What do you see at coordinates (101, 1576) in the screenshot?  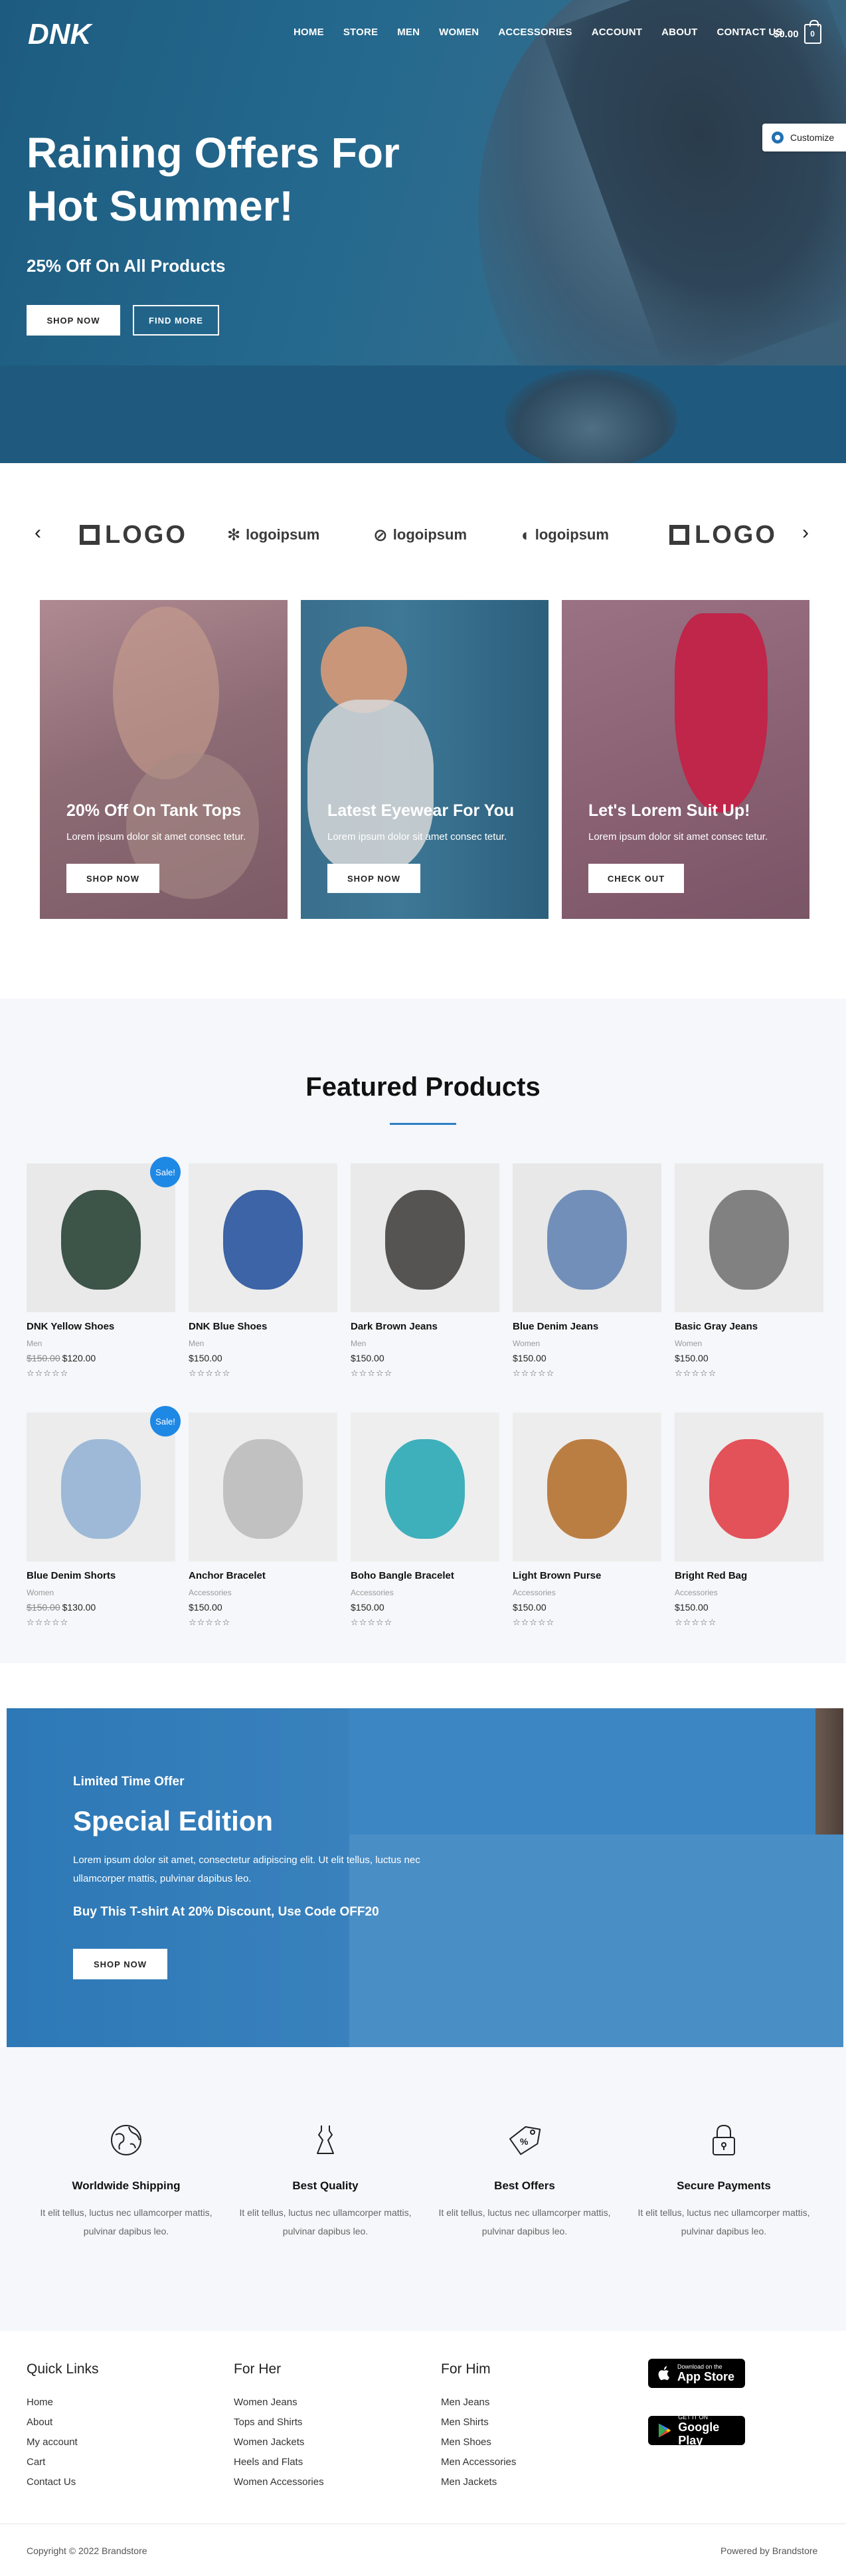 I see `product-name: Blue Denim Shorts` at bounding box center [101, 1576].